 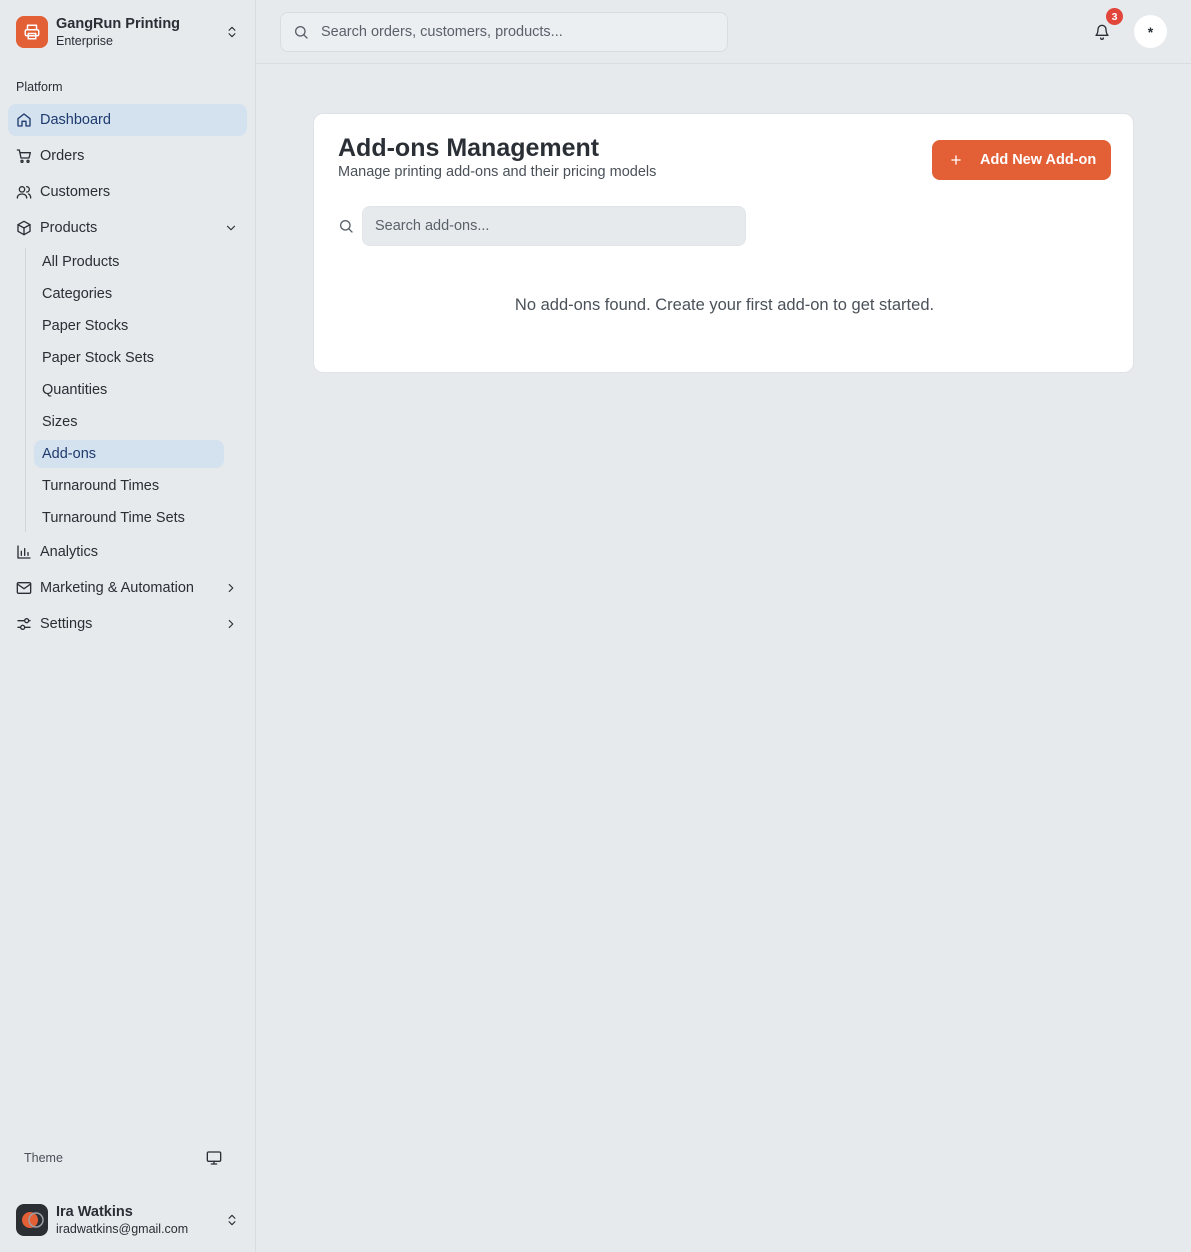 I want to click on subnav-item-turnaround-times: Turnaround Times, so click(x=129, y=486).